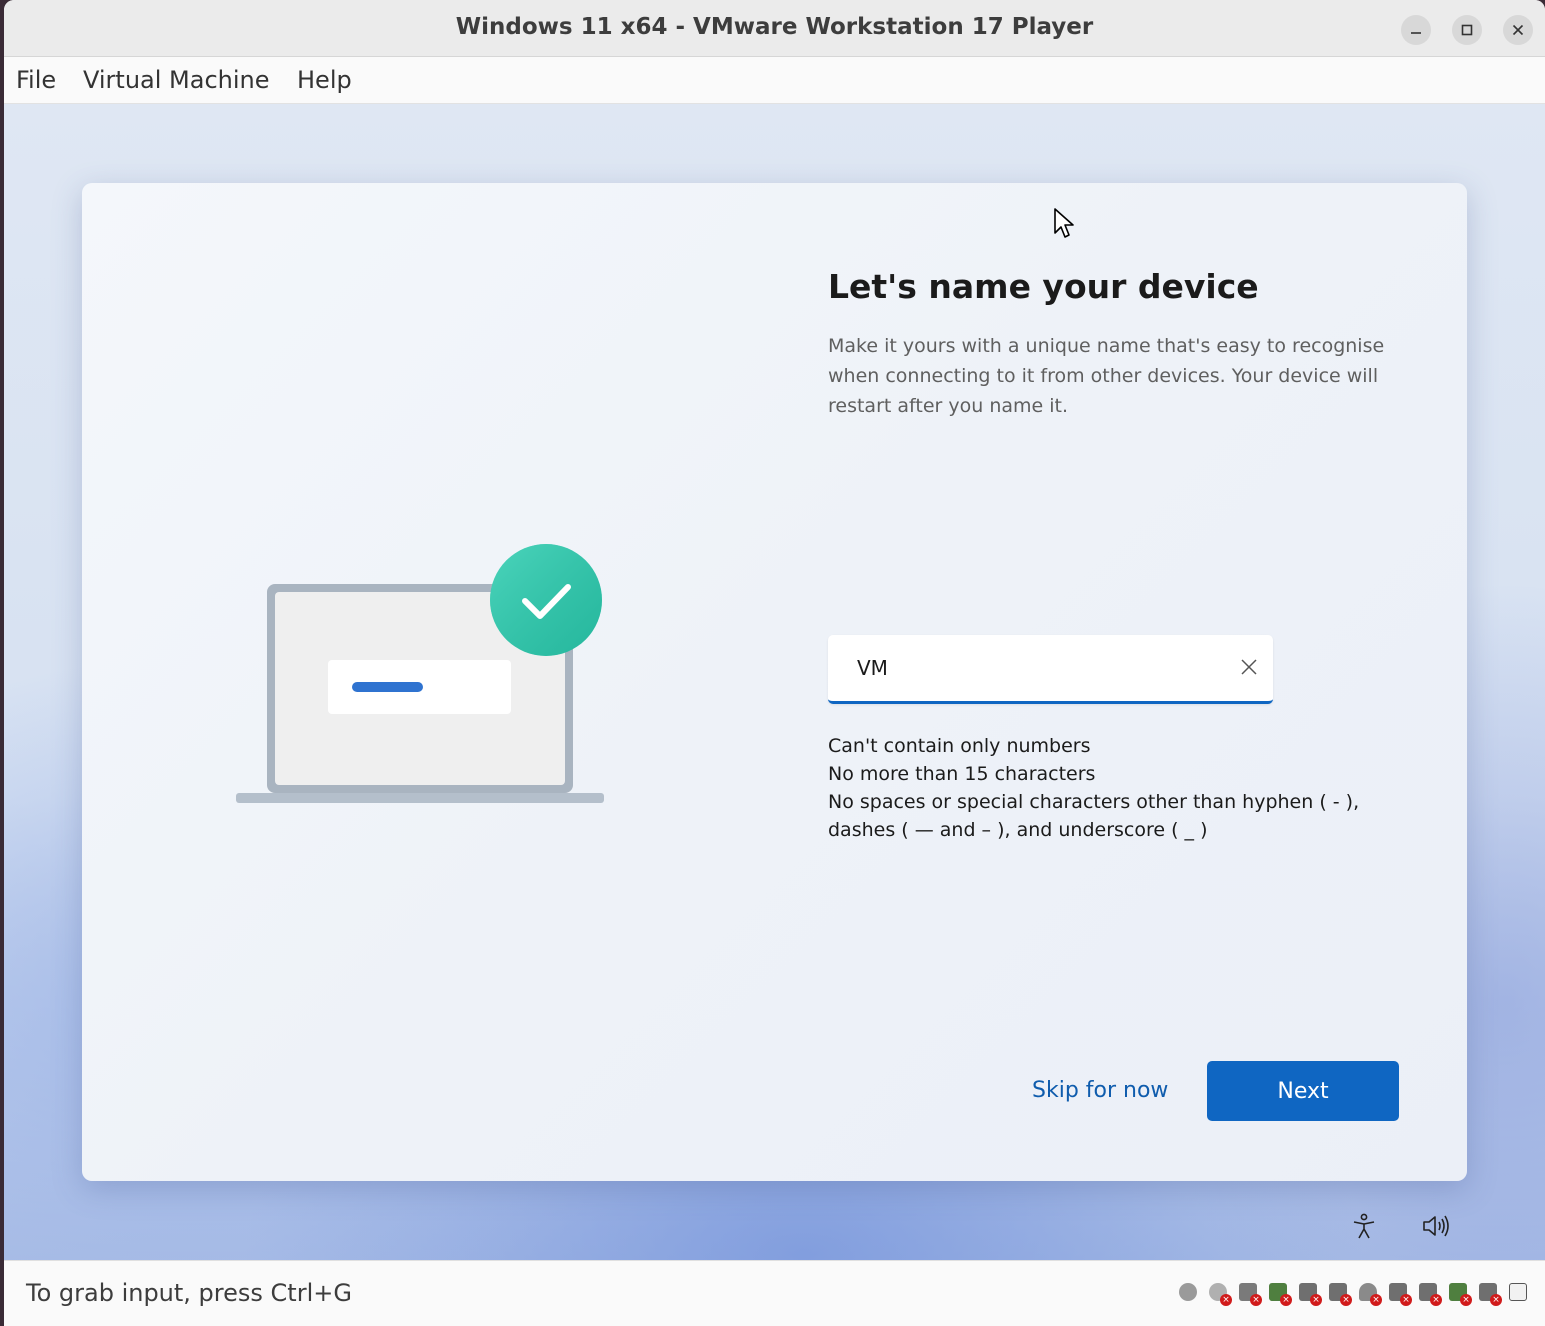 Image resolution: width=1545 pixels, height=1326 pixels. What do you see at coordinates (1309, 1293) in the screenshot?
I see `usb-controller-icon: ×` at bounding box center [1309, 1293].